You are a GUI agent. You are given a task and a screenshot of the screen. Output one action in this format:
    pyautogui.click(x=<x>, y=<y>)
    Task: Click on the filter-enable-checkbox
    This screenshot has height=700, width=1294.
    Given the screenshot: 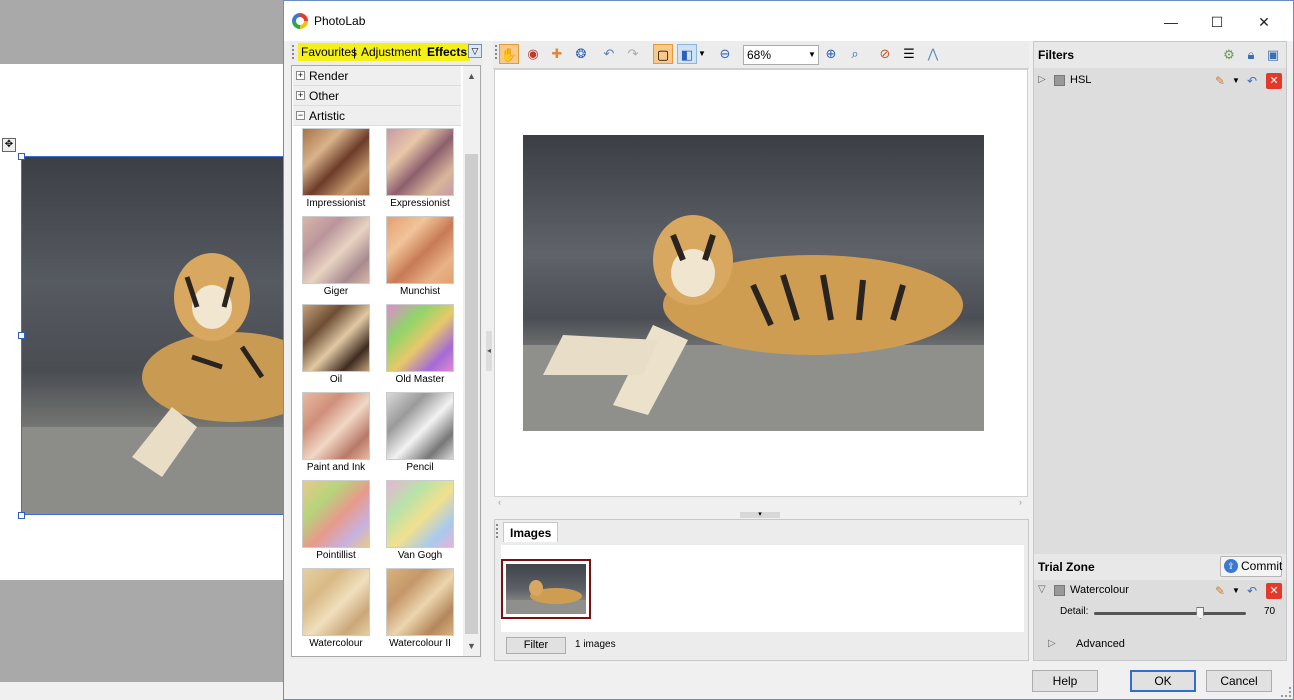 What is the action you would take?
    pyautogui.click(x=1059, y=80)
    